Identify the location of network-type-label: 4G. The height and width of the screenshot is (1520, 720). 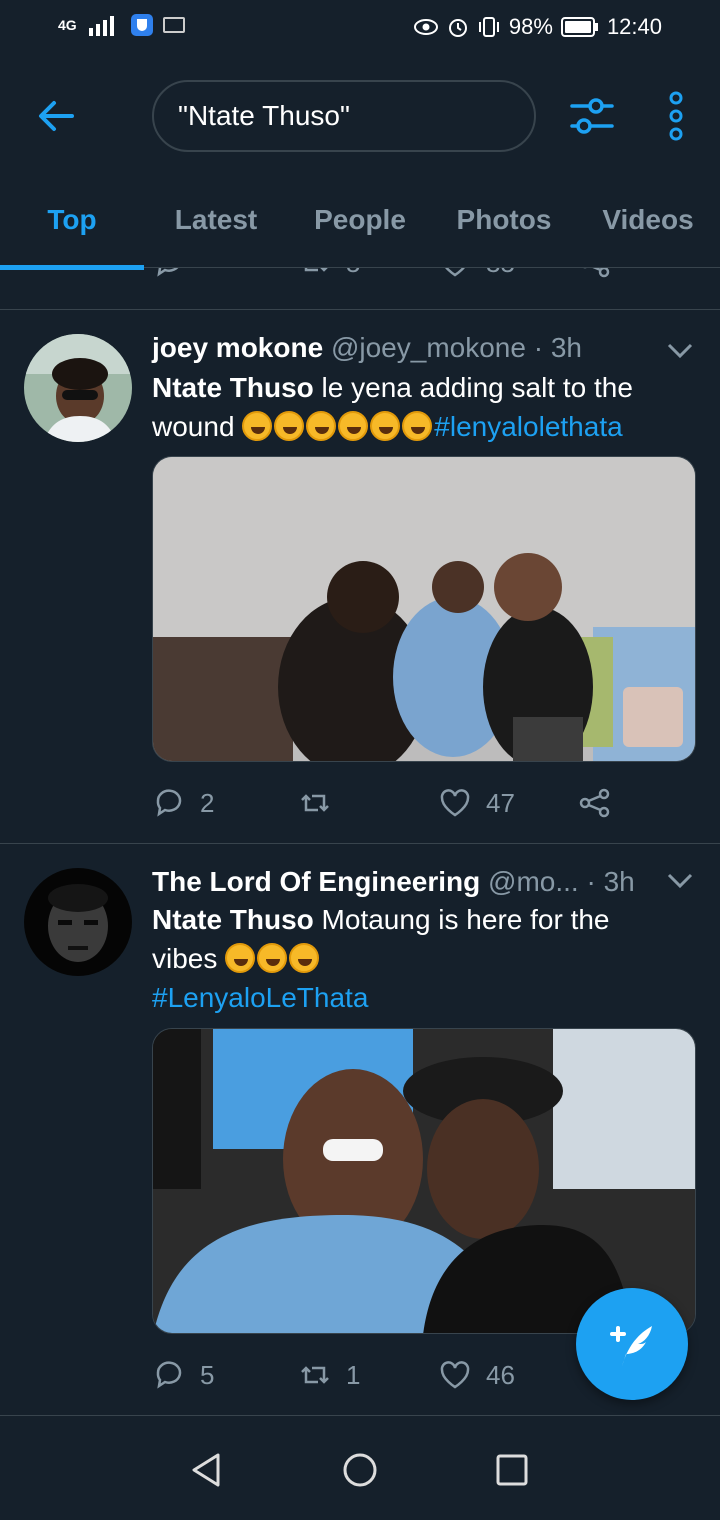
(67, 25).